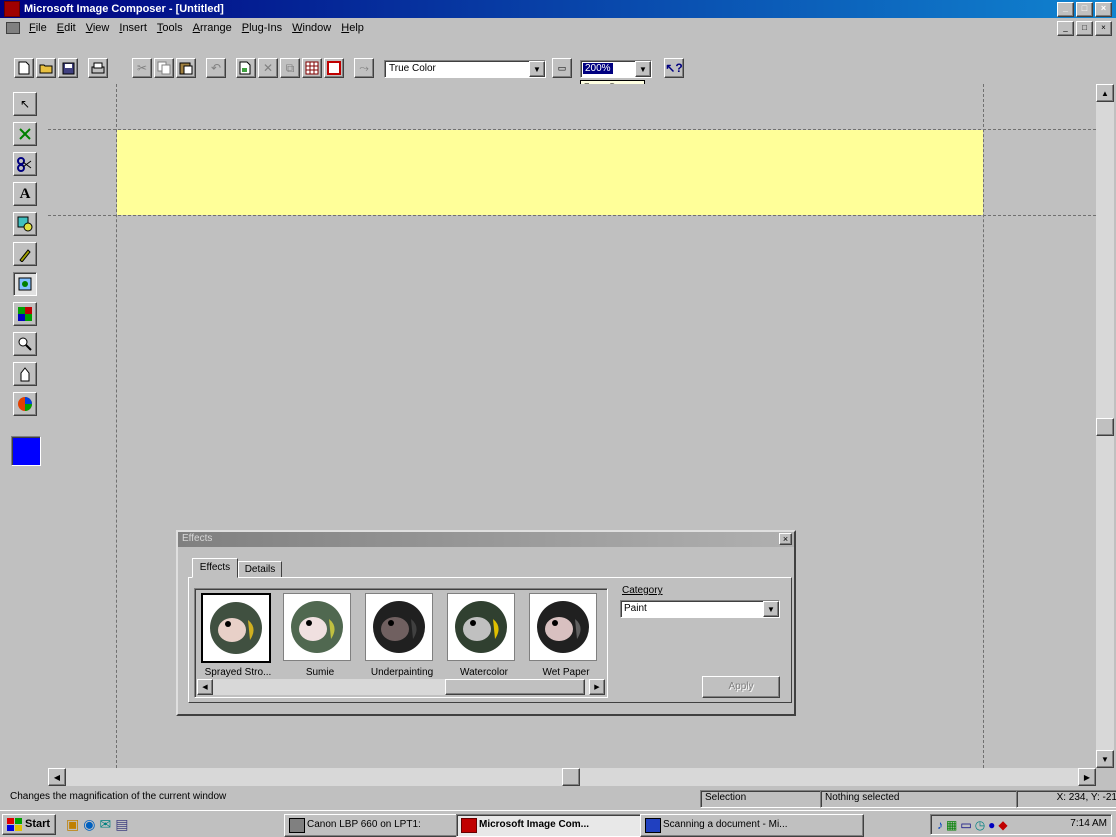 Image resolution: width=1116 pixels, height=837 pixels. I want to click on menu-view: View, so click(98, 28).